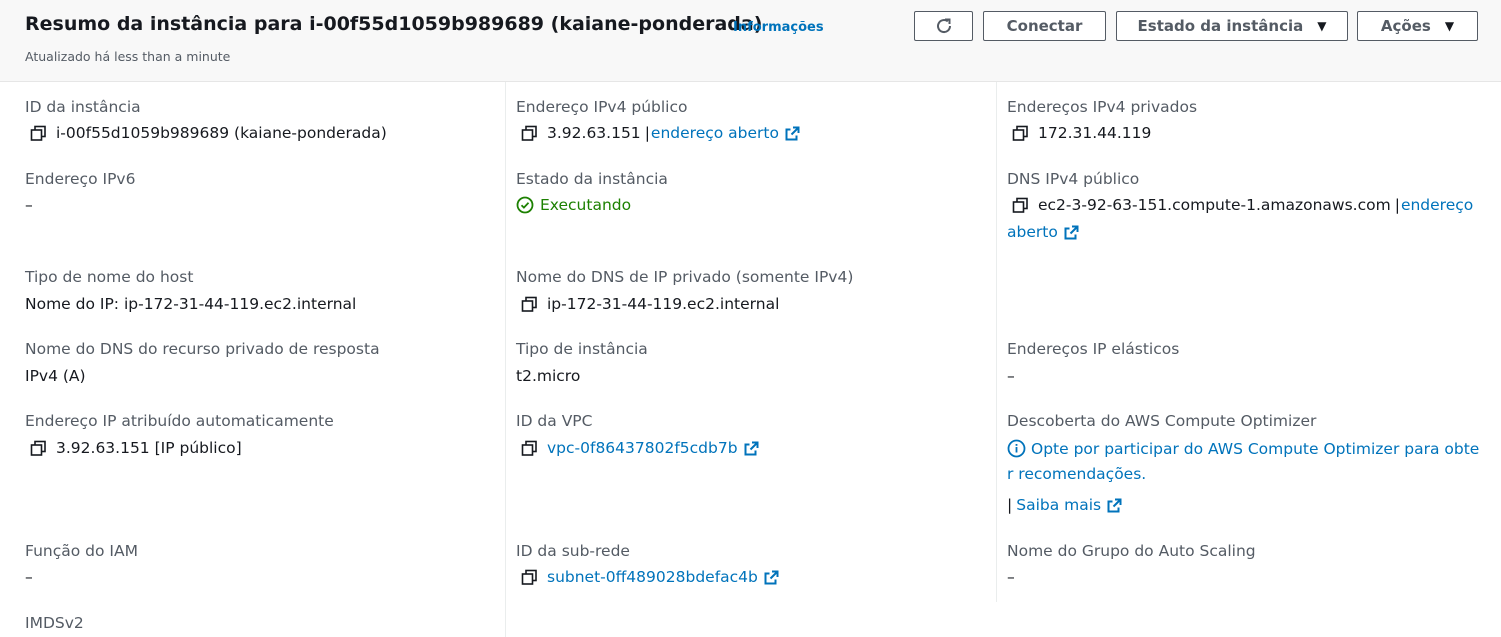 The image size is (1501, 637). I want to click on ipv6-label: Endereço IPv6, so click(80, 179).